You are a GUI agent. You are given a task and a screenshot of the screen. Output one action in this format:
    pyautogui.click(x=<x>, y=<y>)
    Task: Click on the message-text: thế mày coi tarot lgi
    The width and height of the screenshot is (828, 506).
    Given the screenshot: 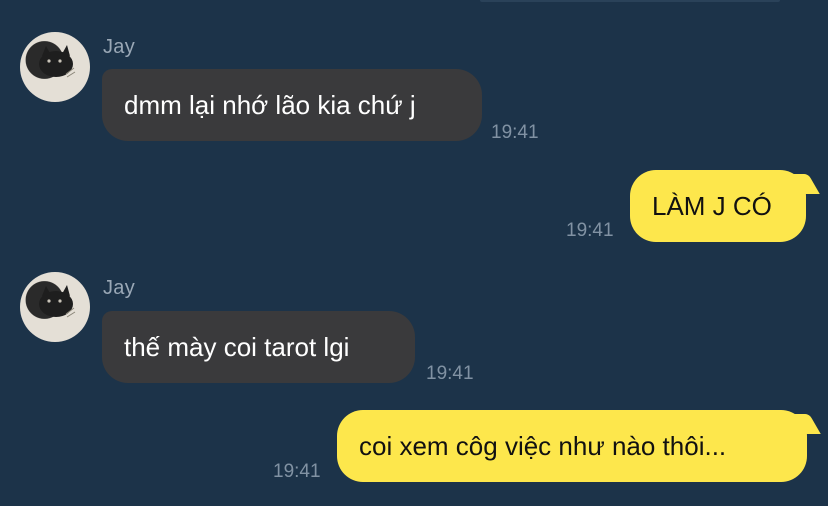 What is the action you would take?
    pyautogui.click(x=237, y=346)
    